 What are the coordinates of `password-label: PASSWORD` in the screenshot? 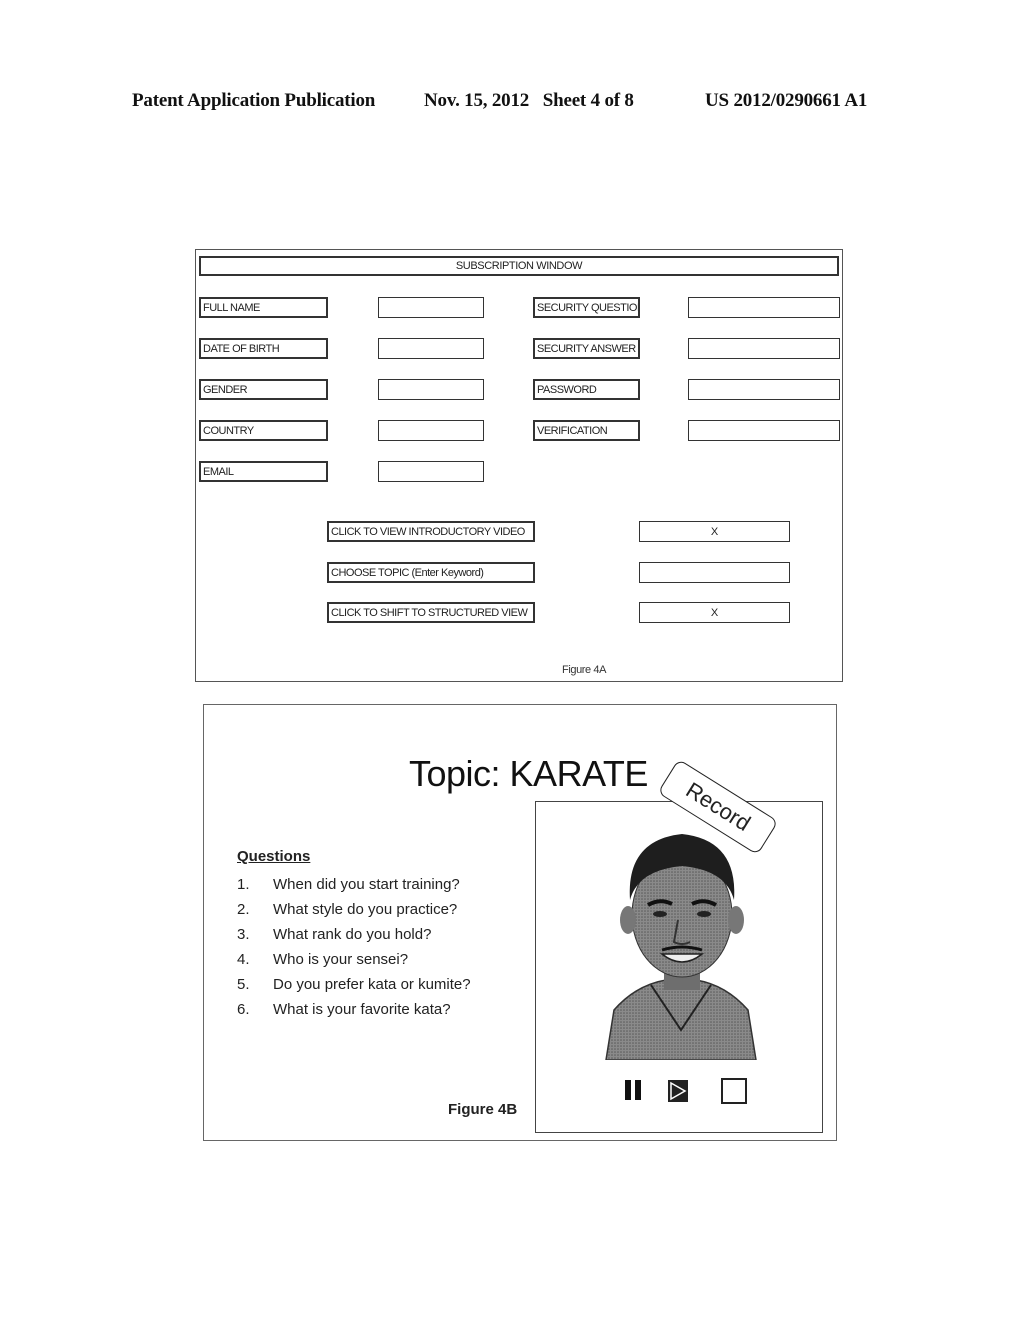 It's located at (586, 389).